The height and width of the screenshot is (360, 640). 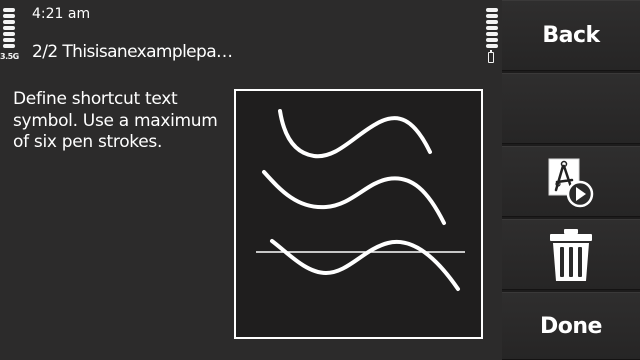 I want to click on back-button: Back, so click(x=571, y=35).